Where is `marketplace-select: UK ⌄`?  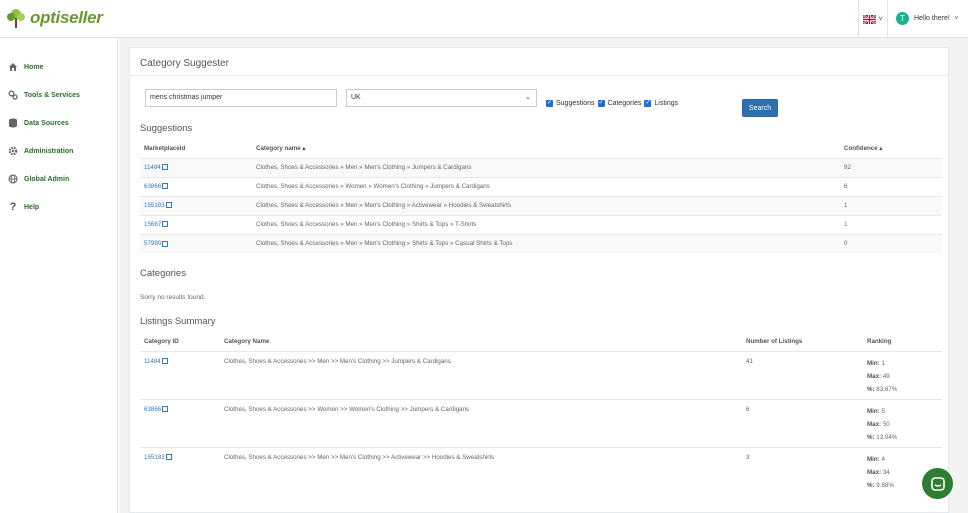
marketplace-select: UK ⌄ is located at coordinates (441, 98).